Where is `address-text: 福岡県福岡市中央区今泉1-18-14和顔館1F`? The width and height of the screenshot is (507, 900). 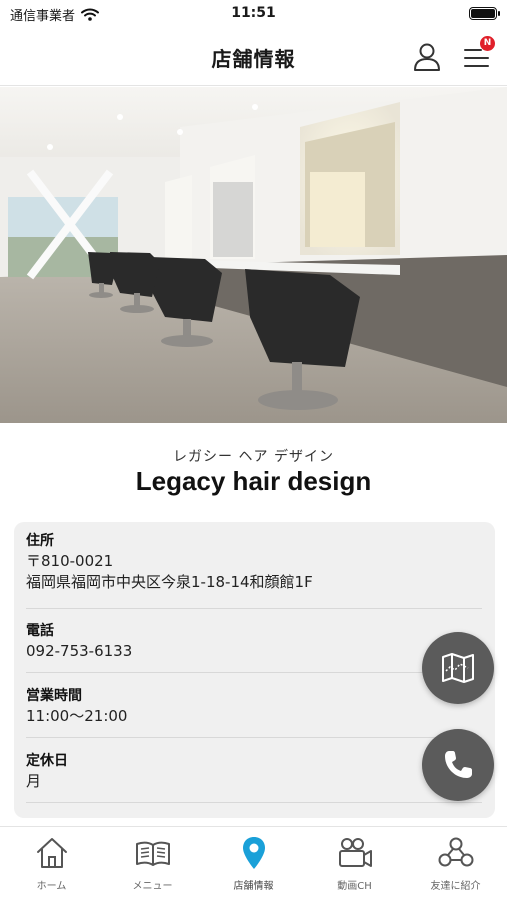
address-text: 福岡県福岡市中央区今泉1-18-14和顔館1F is located at coordinates (169, 582).